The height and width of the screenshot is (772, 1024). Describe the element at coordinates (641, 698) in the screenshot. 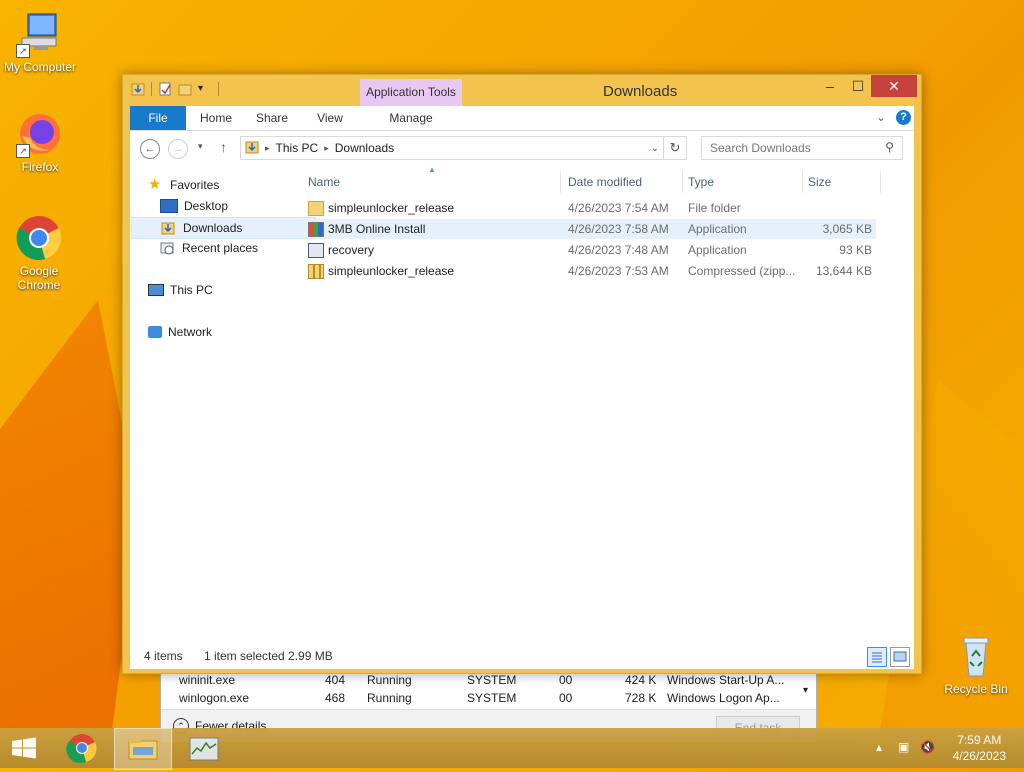

I see `process-memory: 728 K` at that location.